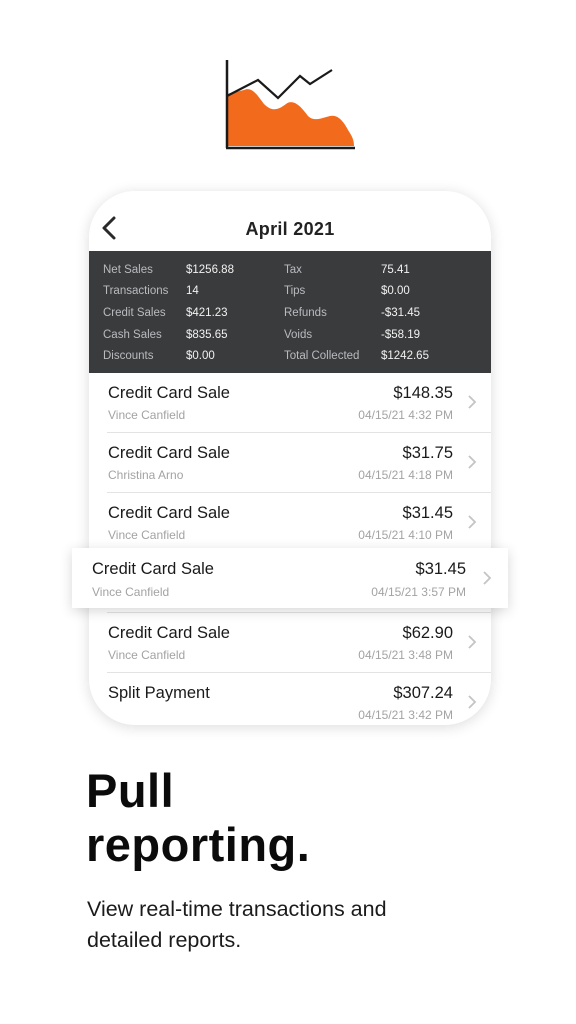 This screenshot has width=576, height=1024. I want to click on summary-value: 75.41, so click(395, 269).